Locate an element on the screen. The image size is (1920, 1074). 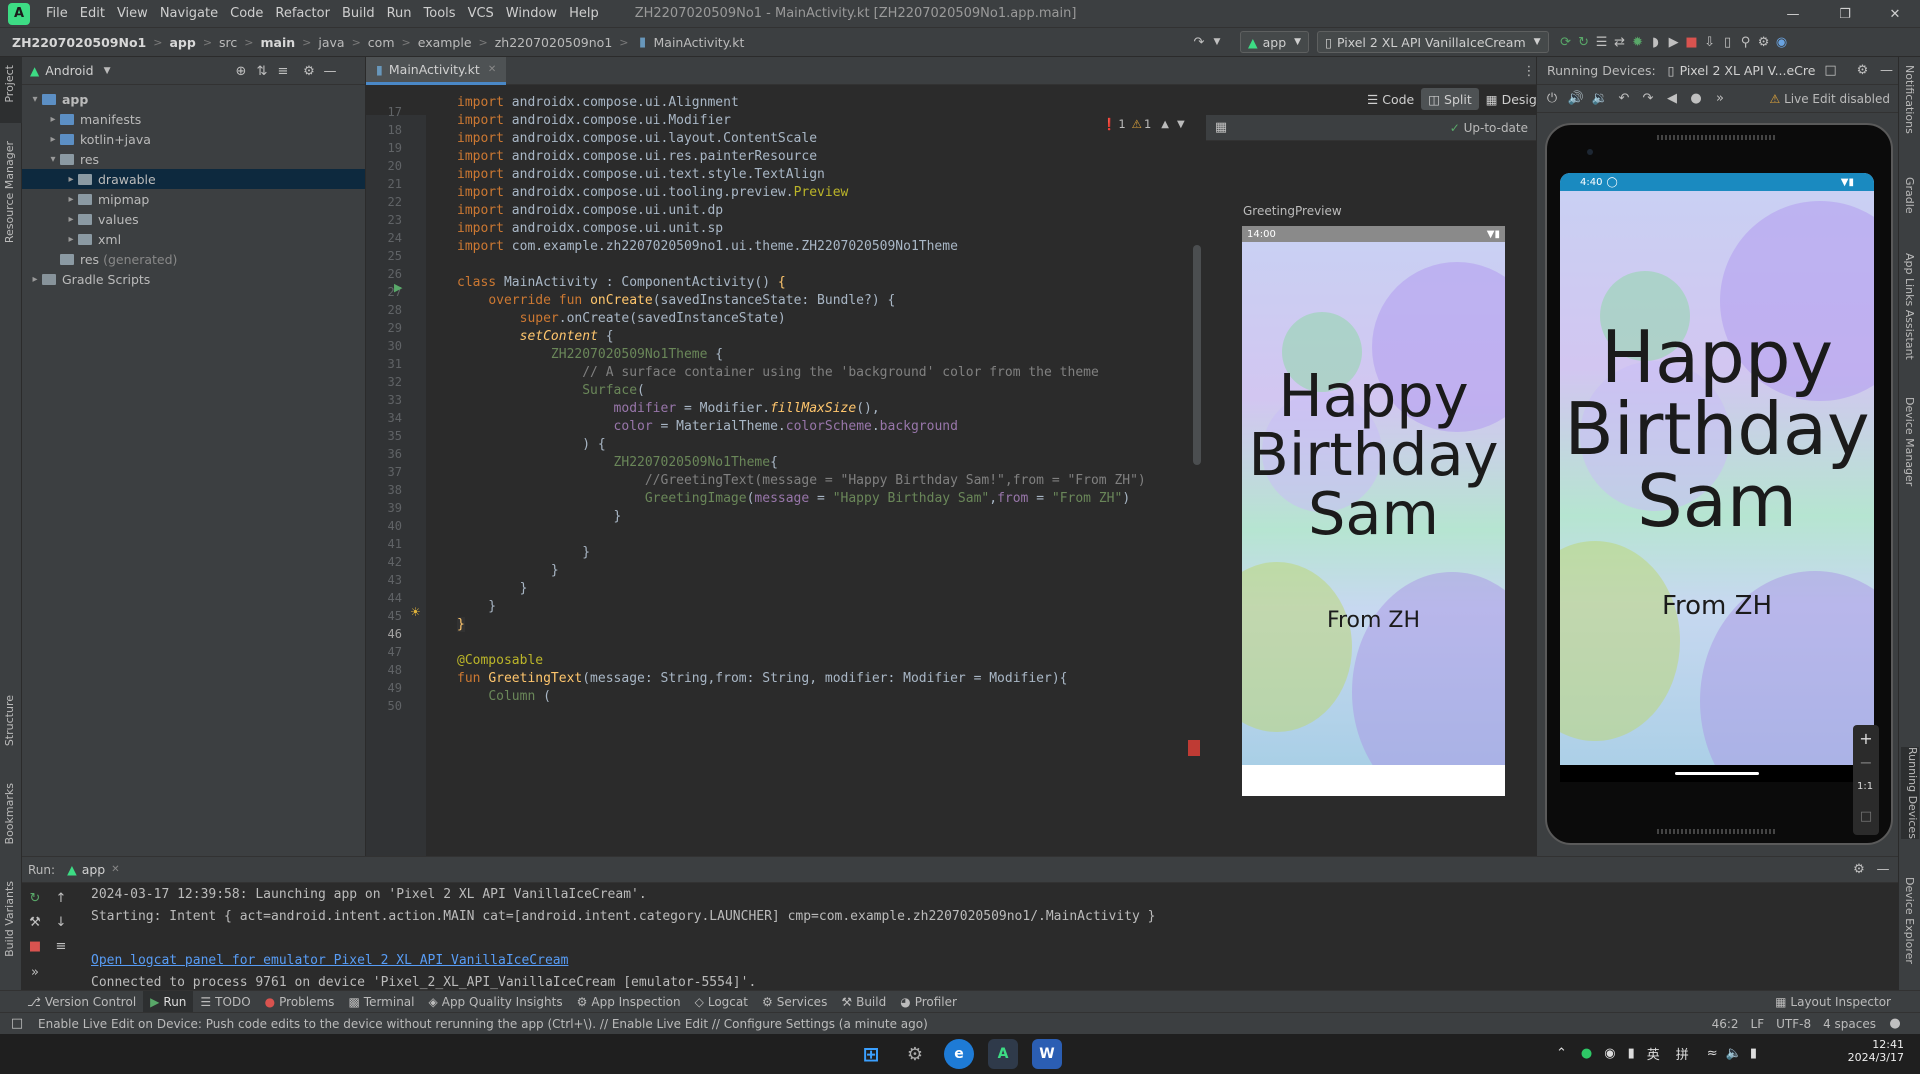
wechat-icon: ● is located at coordinates (1586, 1053).